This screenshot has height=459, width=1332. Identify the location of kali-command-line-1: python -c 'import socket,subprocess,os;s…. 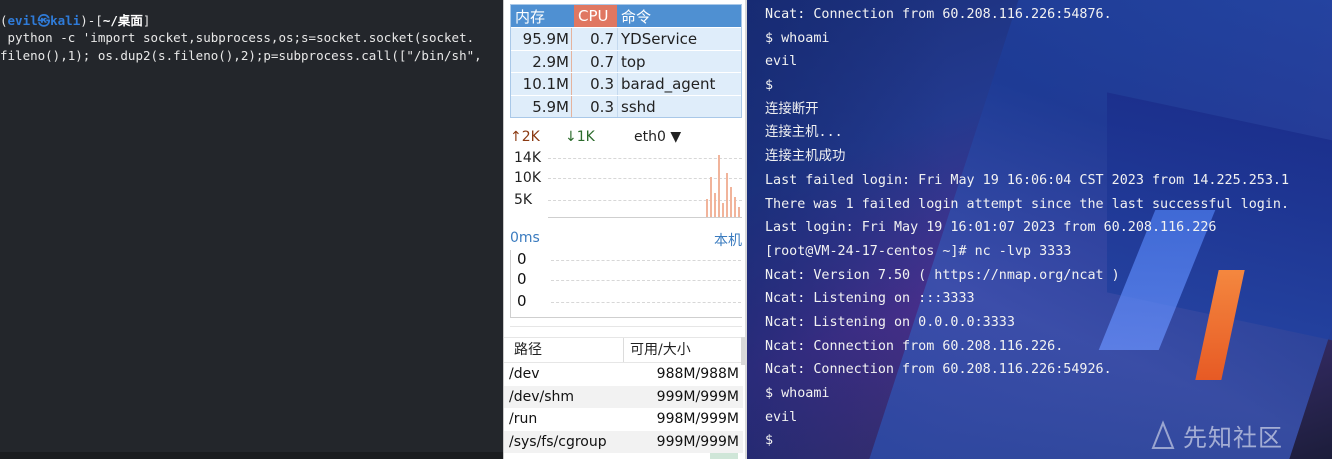
(237, 37).